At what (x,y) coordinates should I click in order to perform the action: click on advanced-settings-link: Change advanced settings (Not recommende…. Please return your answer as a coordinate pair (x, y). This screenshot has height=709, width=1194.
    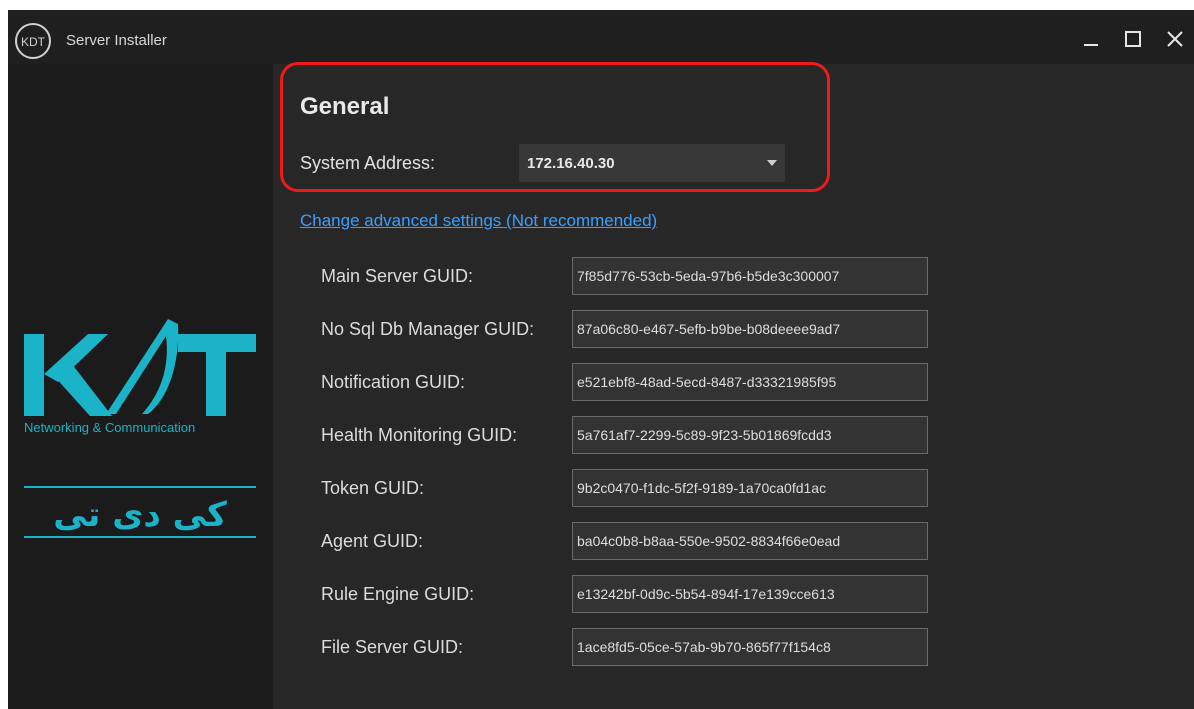
    Looking at the image, I should click on (478, 221).